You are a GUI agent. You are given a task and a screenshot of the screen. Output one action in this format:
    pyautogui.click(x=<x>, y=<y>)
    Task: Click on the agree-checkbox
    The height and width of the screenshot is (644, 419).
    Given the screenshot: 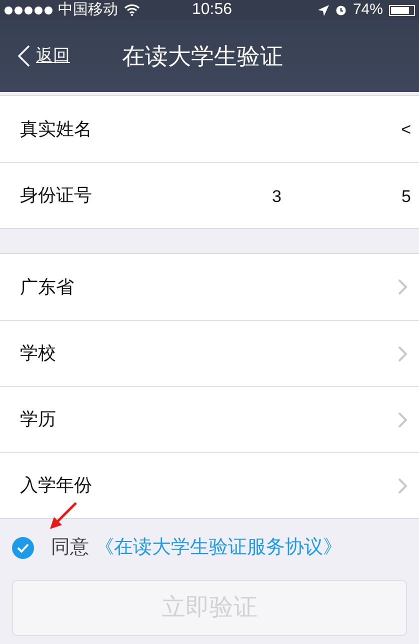 What is the action you would take?
    pyautogui.click(x=23, y=548)
    